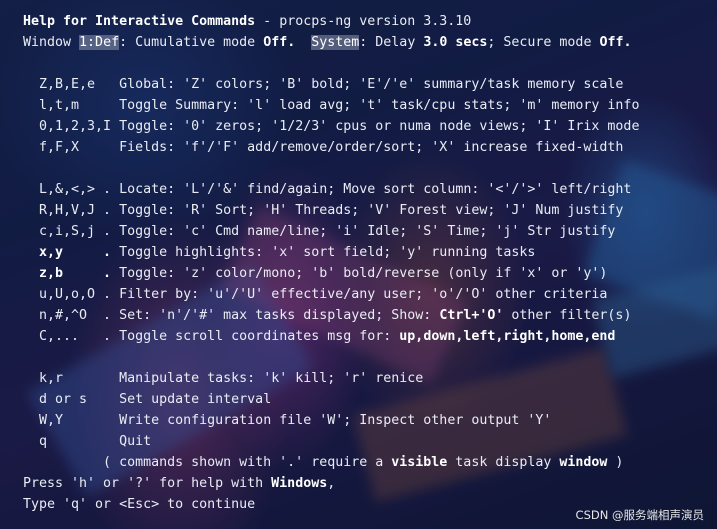  I want to click on press-help-line: Press 'h' or '?' for help with Windows,, so click(179, 483).